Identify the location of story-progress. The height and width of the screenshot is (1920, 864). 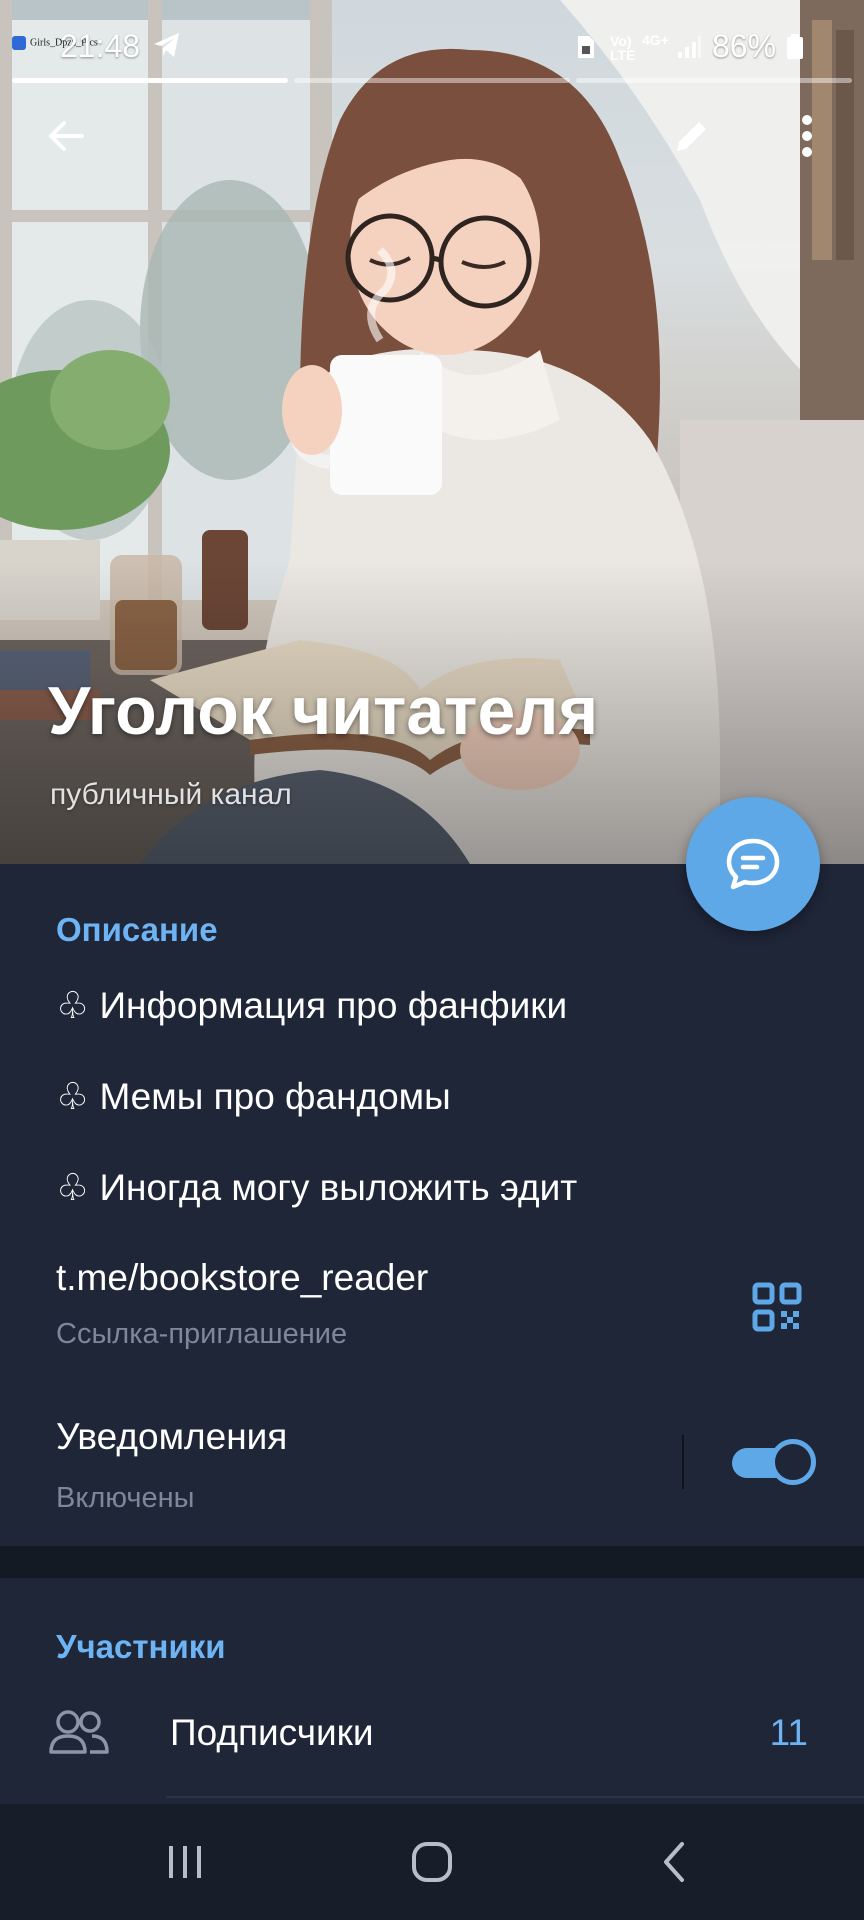
(432, 80).